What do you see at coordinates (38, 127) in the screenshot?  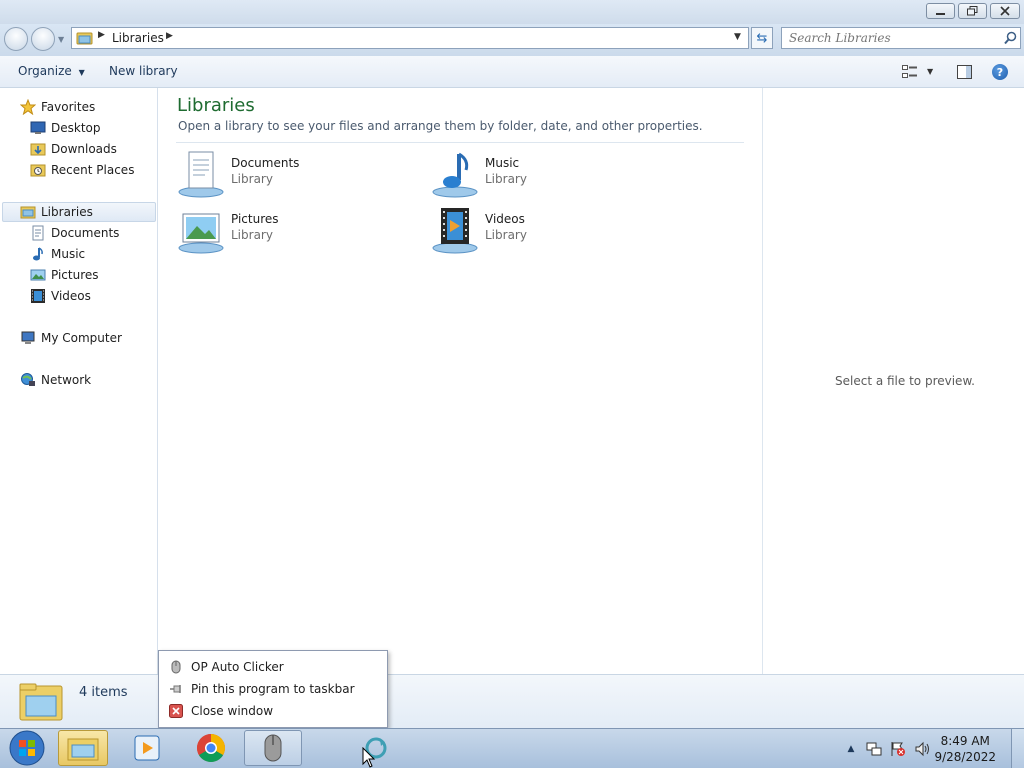 I see `desktop-icon` at bounding box center [38, 127].